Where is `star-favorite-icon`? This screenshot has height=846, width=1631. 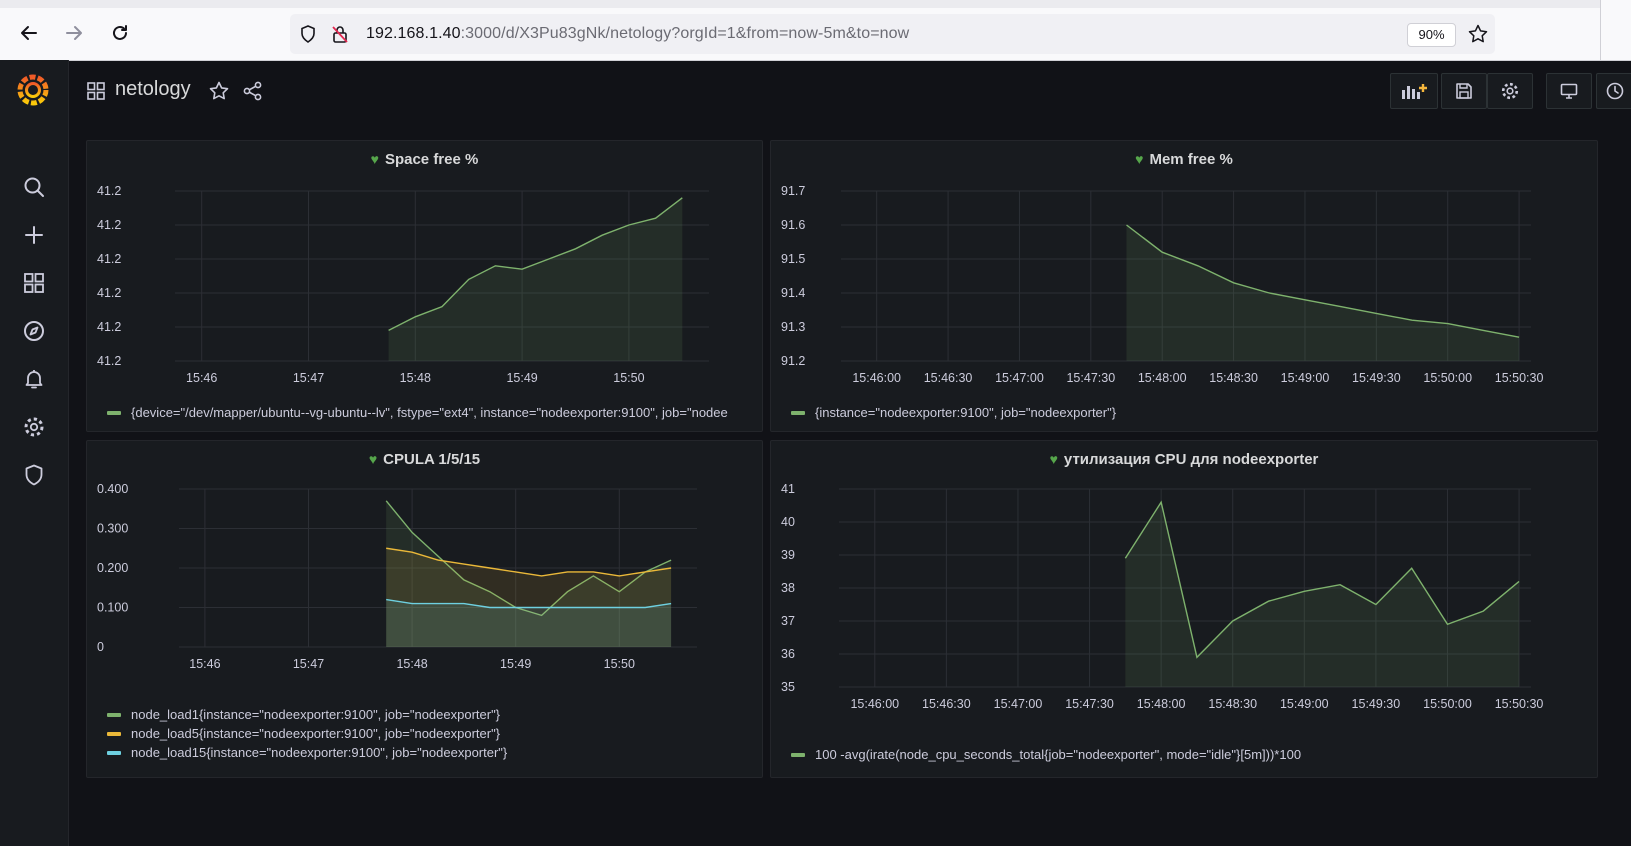 star-favorite-icon is located at coordinates (219, 91).